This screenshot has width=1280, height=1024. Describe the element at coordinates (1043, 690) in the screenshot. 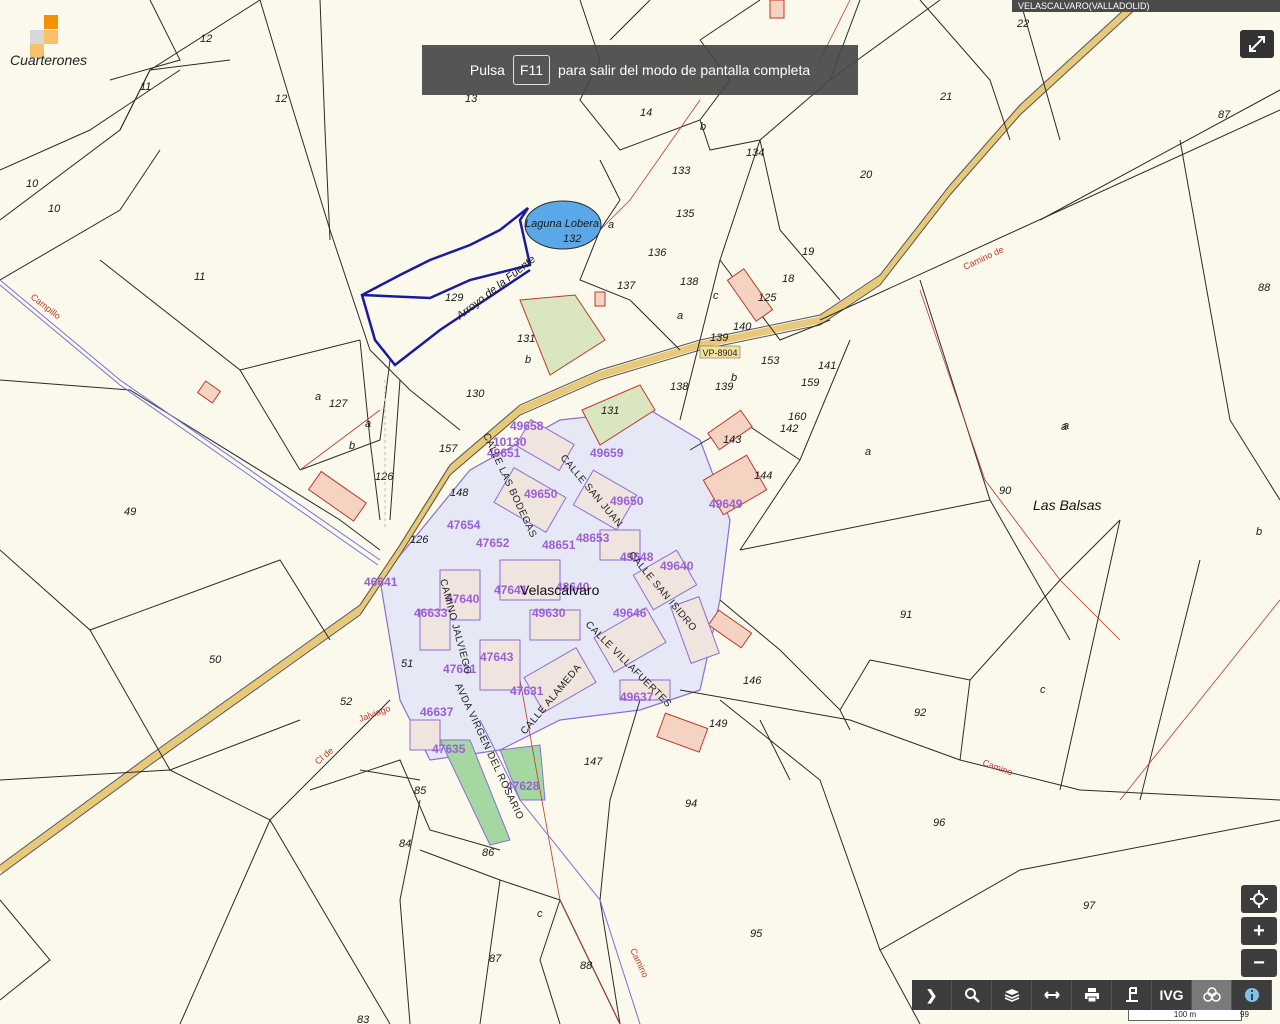

I see `subparcel-10: c` at that location.